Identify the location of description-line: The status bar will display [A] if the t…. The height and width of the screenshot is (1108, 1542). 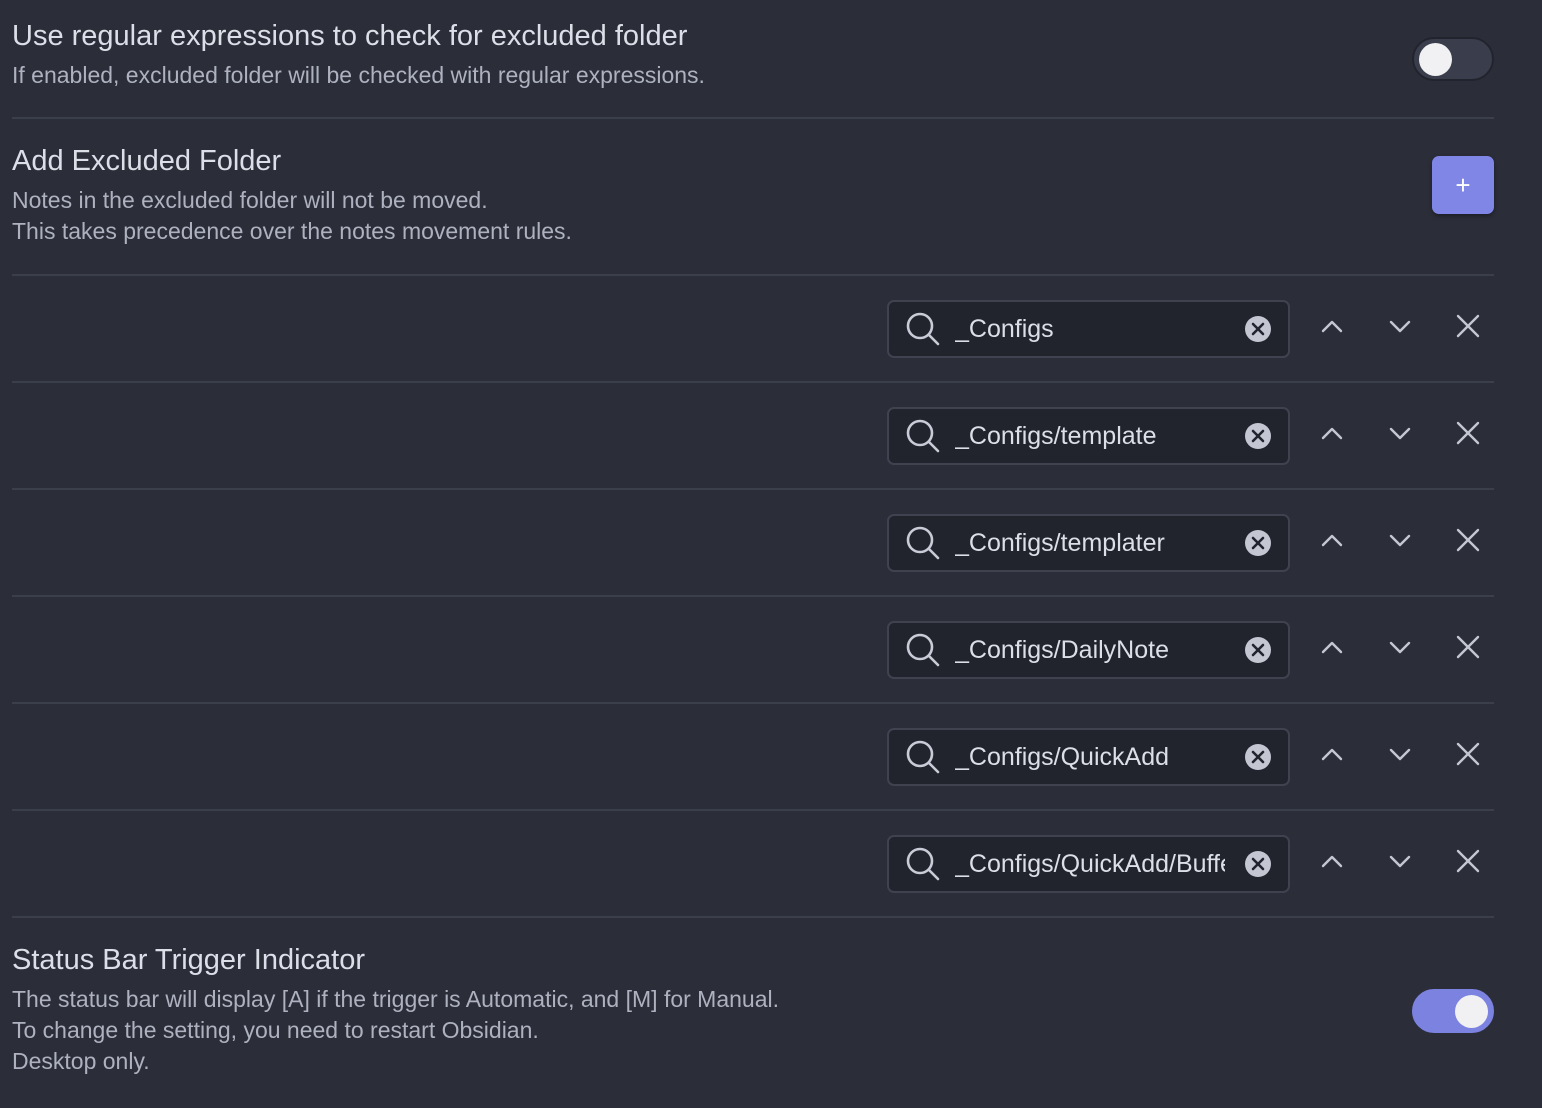
(395, 999).